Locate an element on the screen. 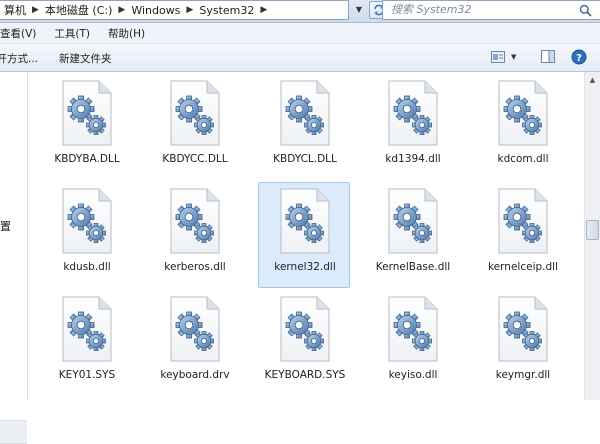 The width and height of the screenshot is (600, 444). file-item: KEY01.SYS is located at coordinates (86, 343).